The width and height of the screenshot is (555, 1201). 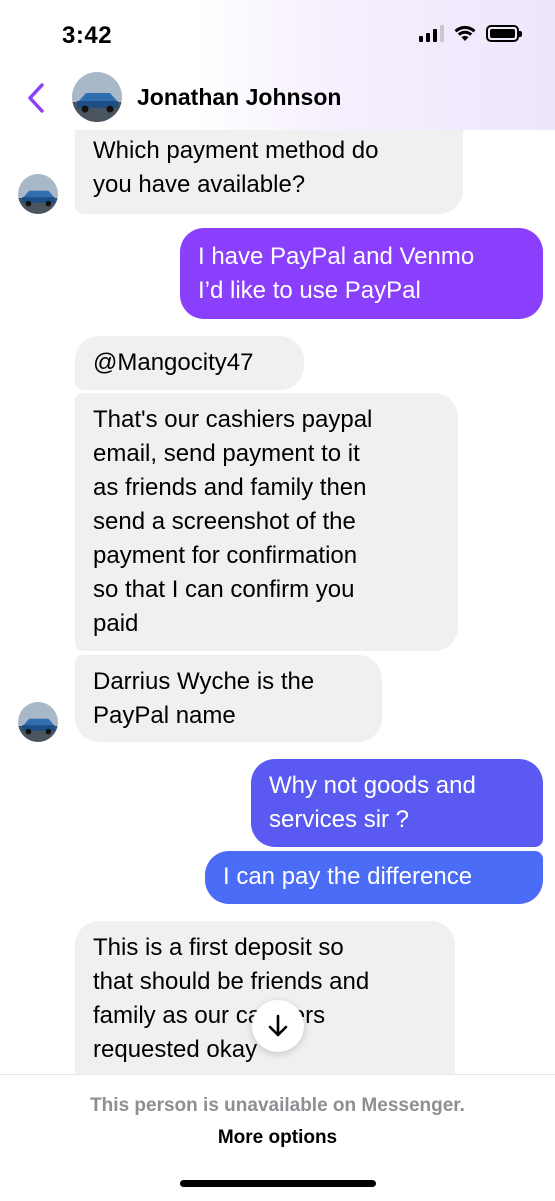 I want to click on unavailable-notice: This person is unavailable on Messenger., so click(x=277, y=1105).